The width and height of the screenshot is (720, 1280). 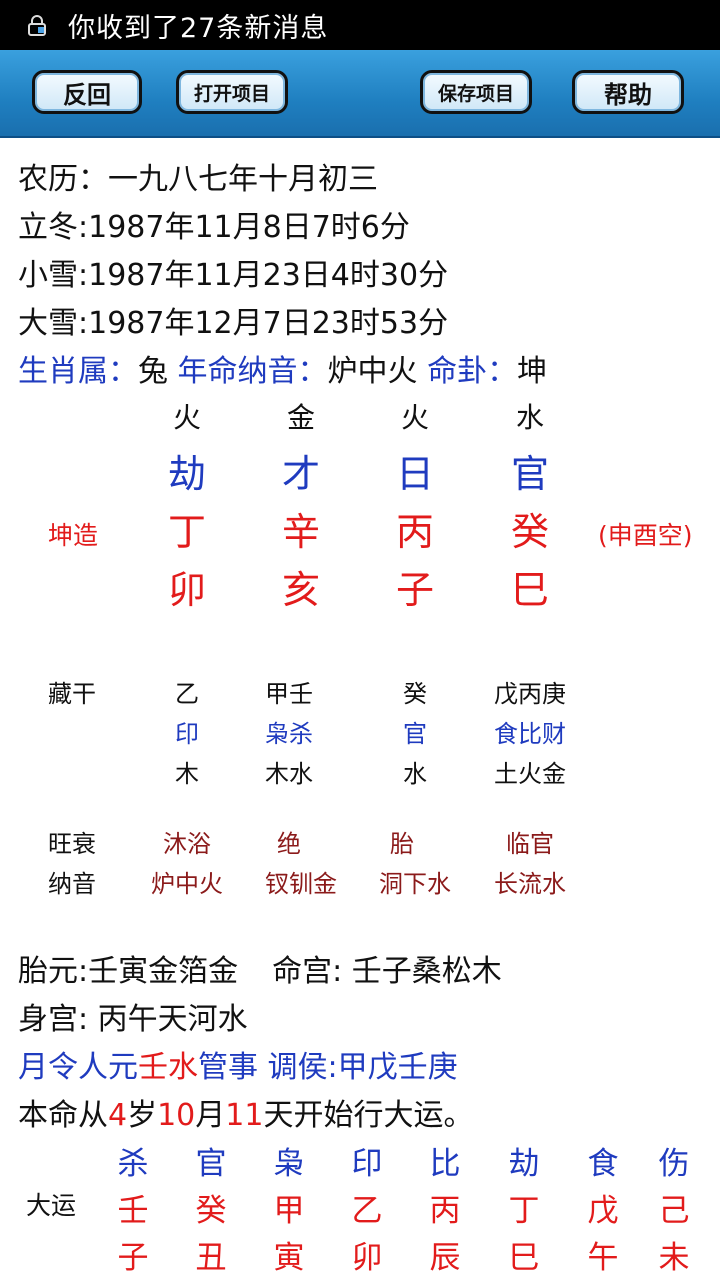 I want to click on start-day: 11, so click(x=244, y=1115).